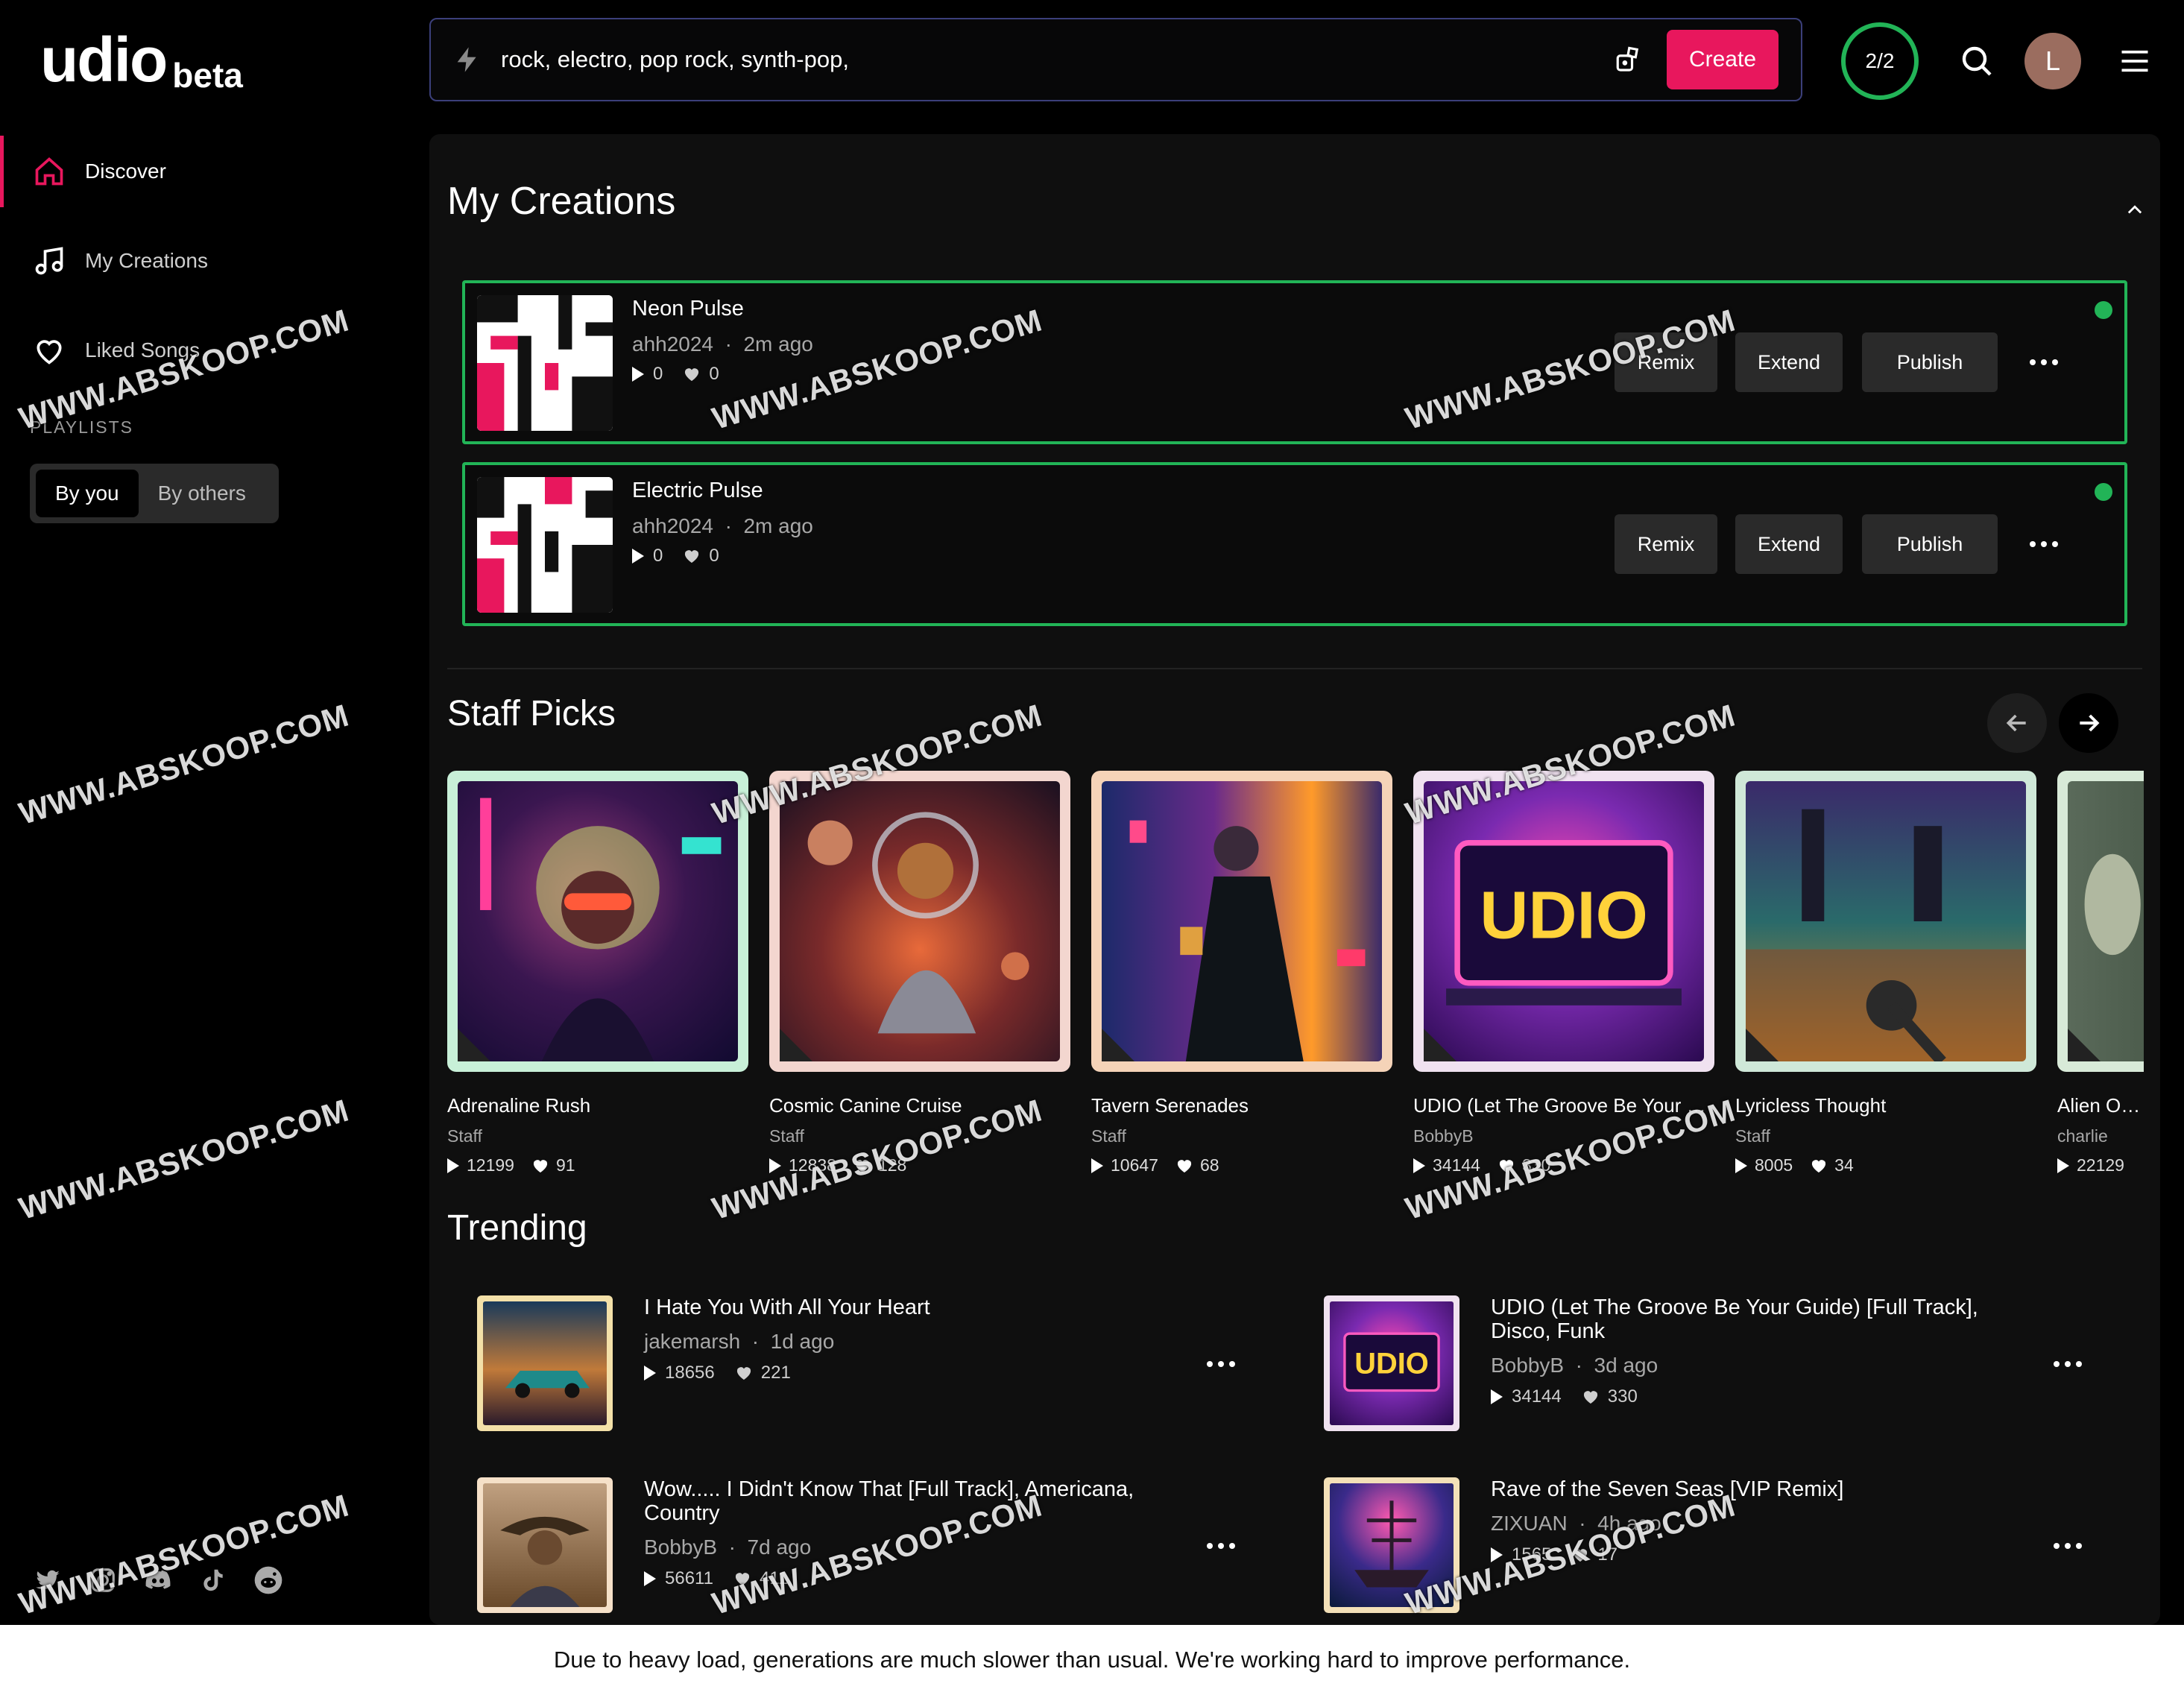 Image resolution: width=2184 pixels, height=1695 pixels. What do you see at coordinates (1885, 1165) in the screenshot?
I see `staff-pick-stats: 8005 34` at bounding box center [1885, 1165].